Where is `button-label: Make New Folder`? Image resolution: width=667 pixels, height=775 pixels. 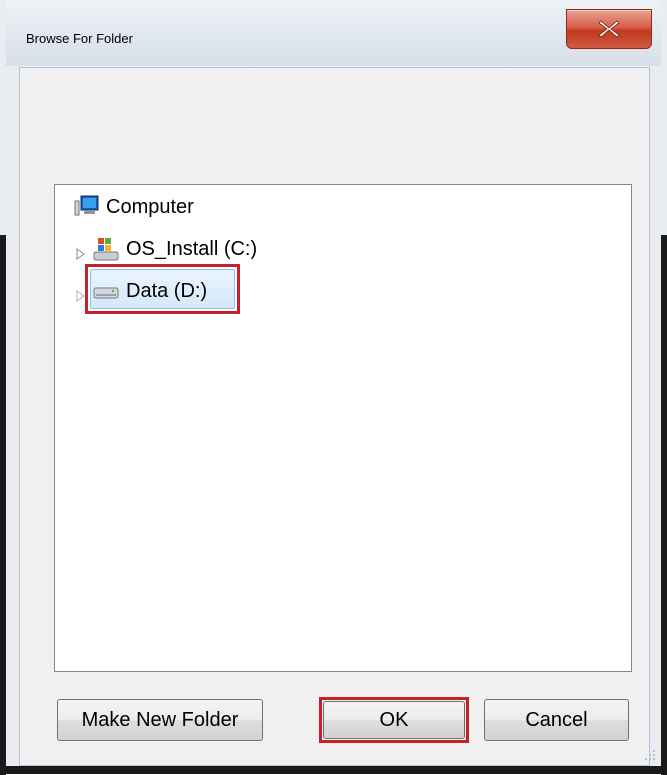
button-label: Make New Folder is located at coordinates (160, 719).